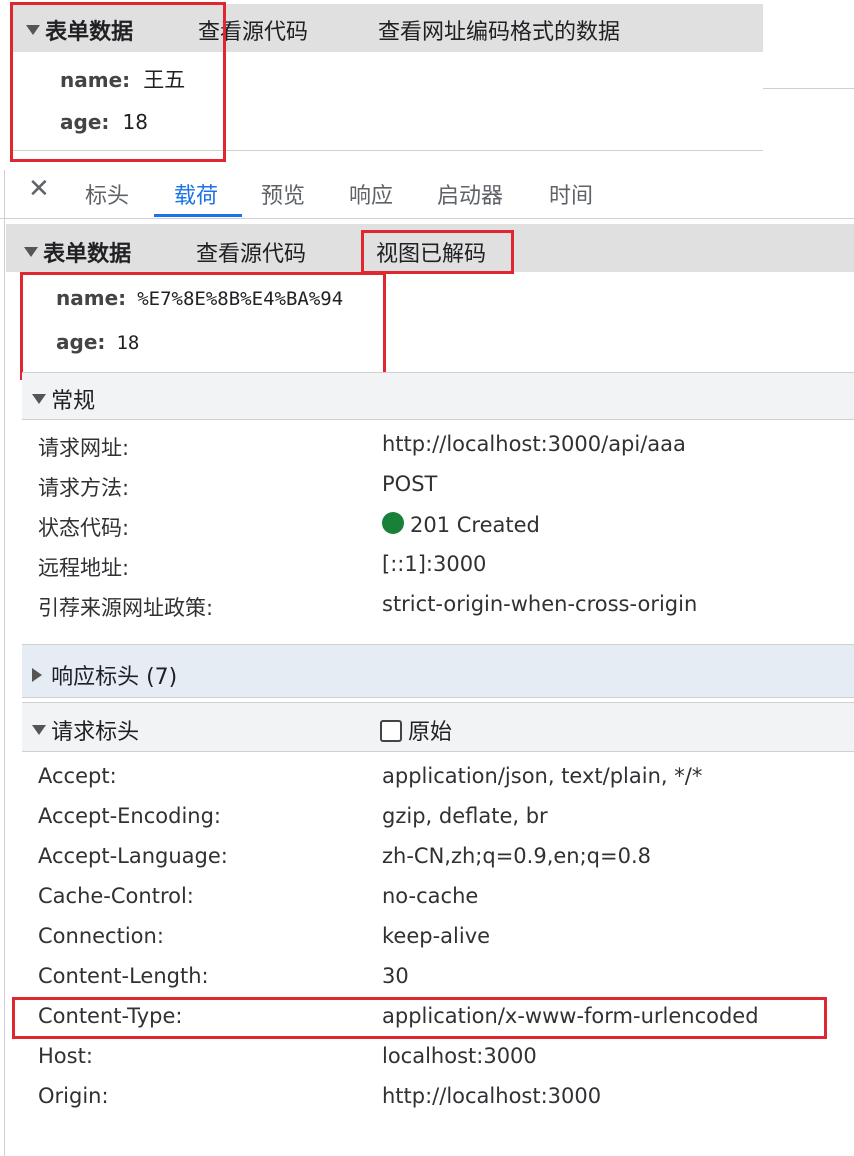 The height and width of the screenshot is (1156, 854). Describe the element at coordinates (430, 732) in the screenshot. I see `raw-label: 原始` at that location.